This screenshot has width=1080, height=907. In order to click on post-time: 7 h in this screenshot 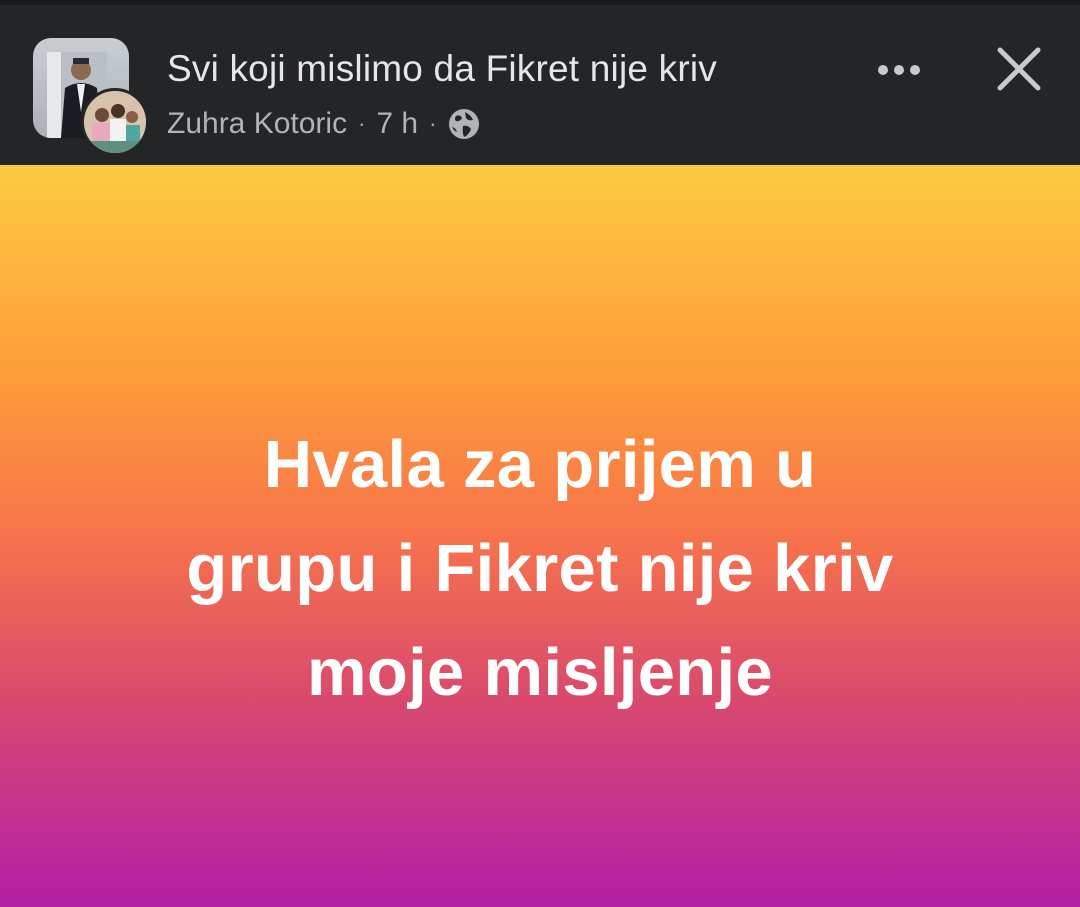, I will do `click(397, 124)`.